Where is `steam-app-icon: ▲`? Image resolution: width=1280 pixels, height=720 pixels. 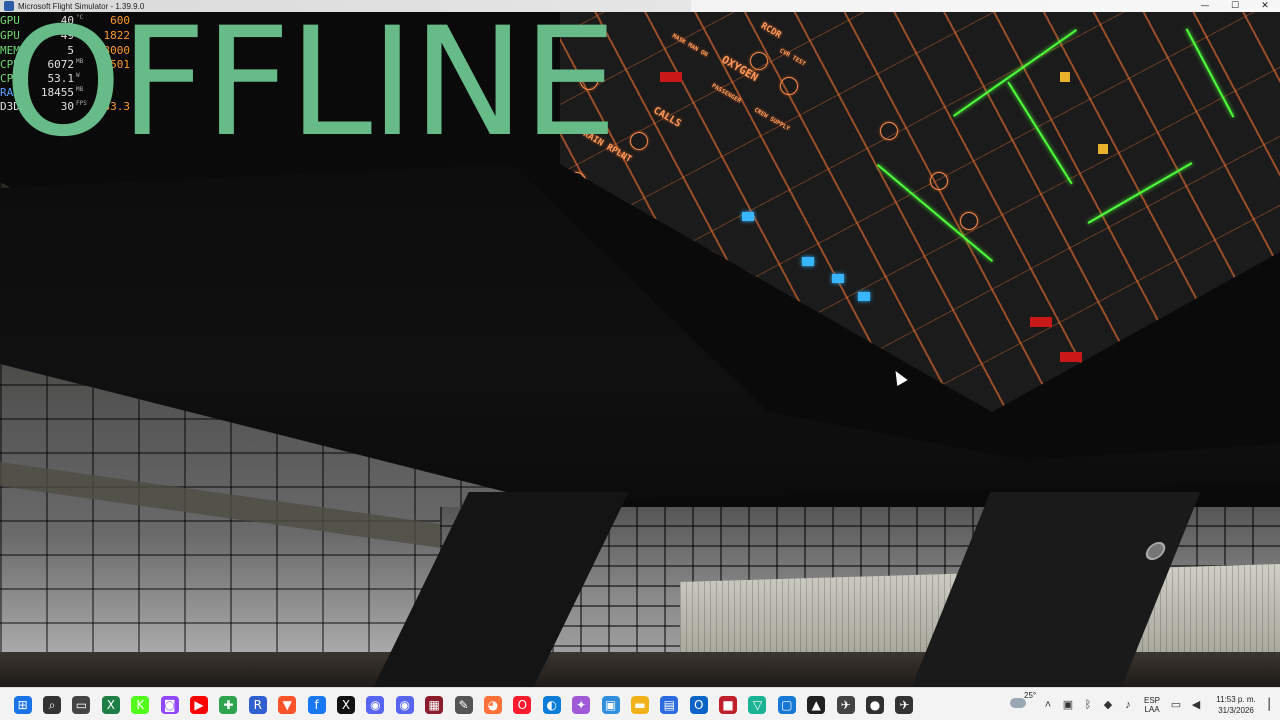 steam-app-icon: ▲ is located at coordinates (816, 704).